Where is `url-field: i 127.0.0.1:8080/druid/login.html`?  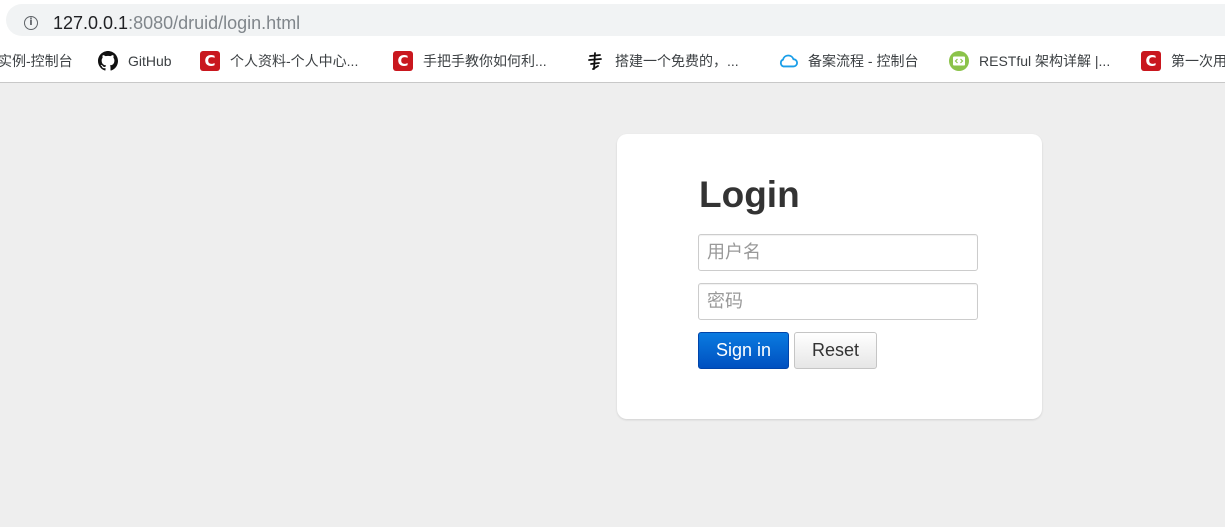 url-field: i 127.0.0.1:8080/druid/login.html is located at coordinates (615, 20).